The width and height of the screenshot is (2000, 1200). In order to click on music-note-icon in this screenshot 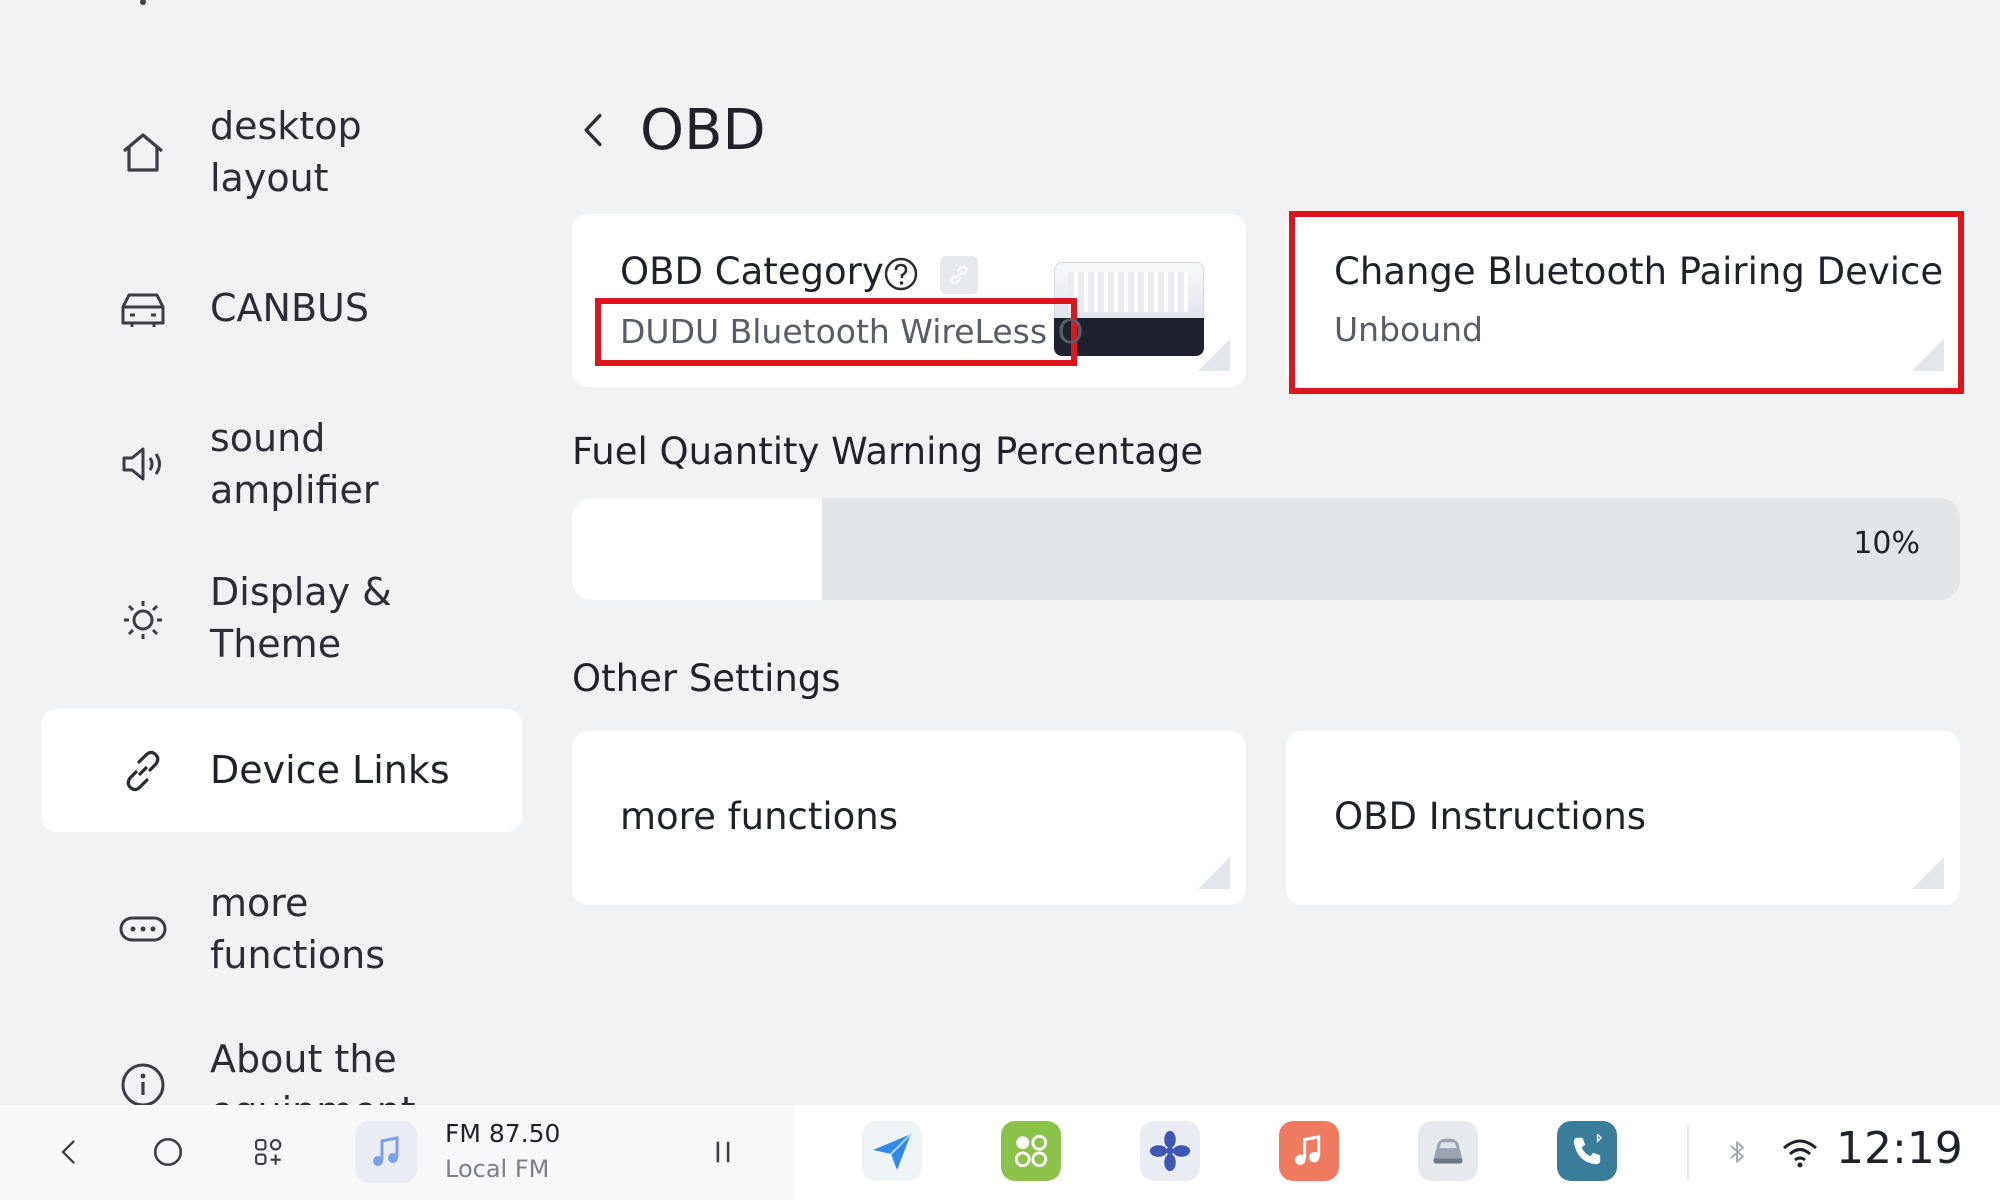, I will do `click(386, 1151)`.